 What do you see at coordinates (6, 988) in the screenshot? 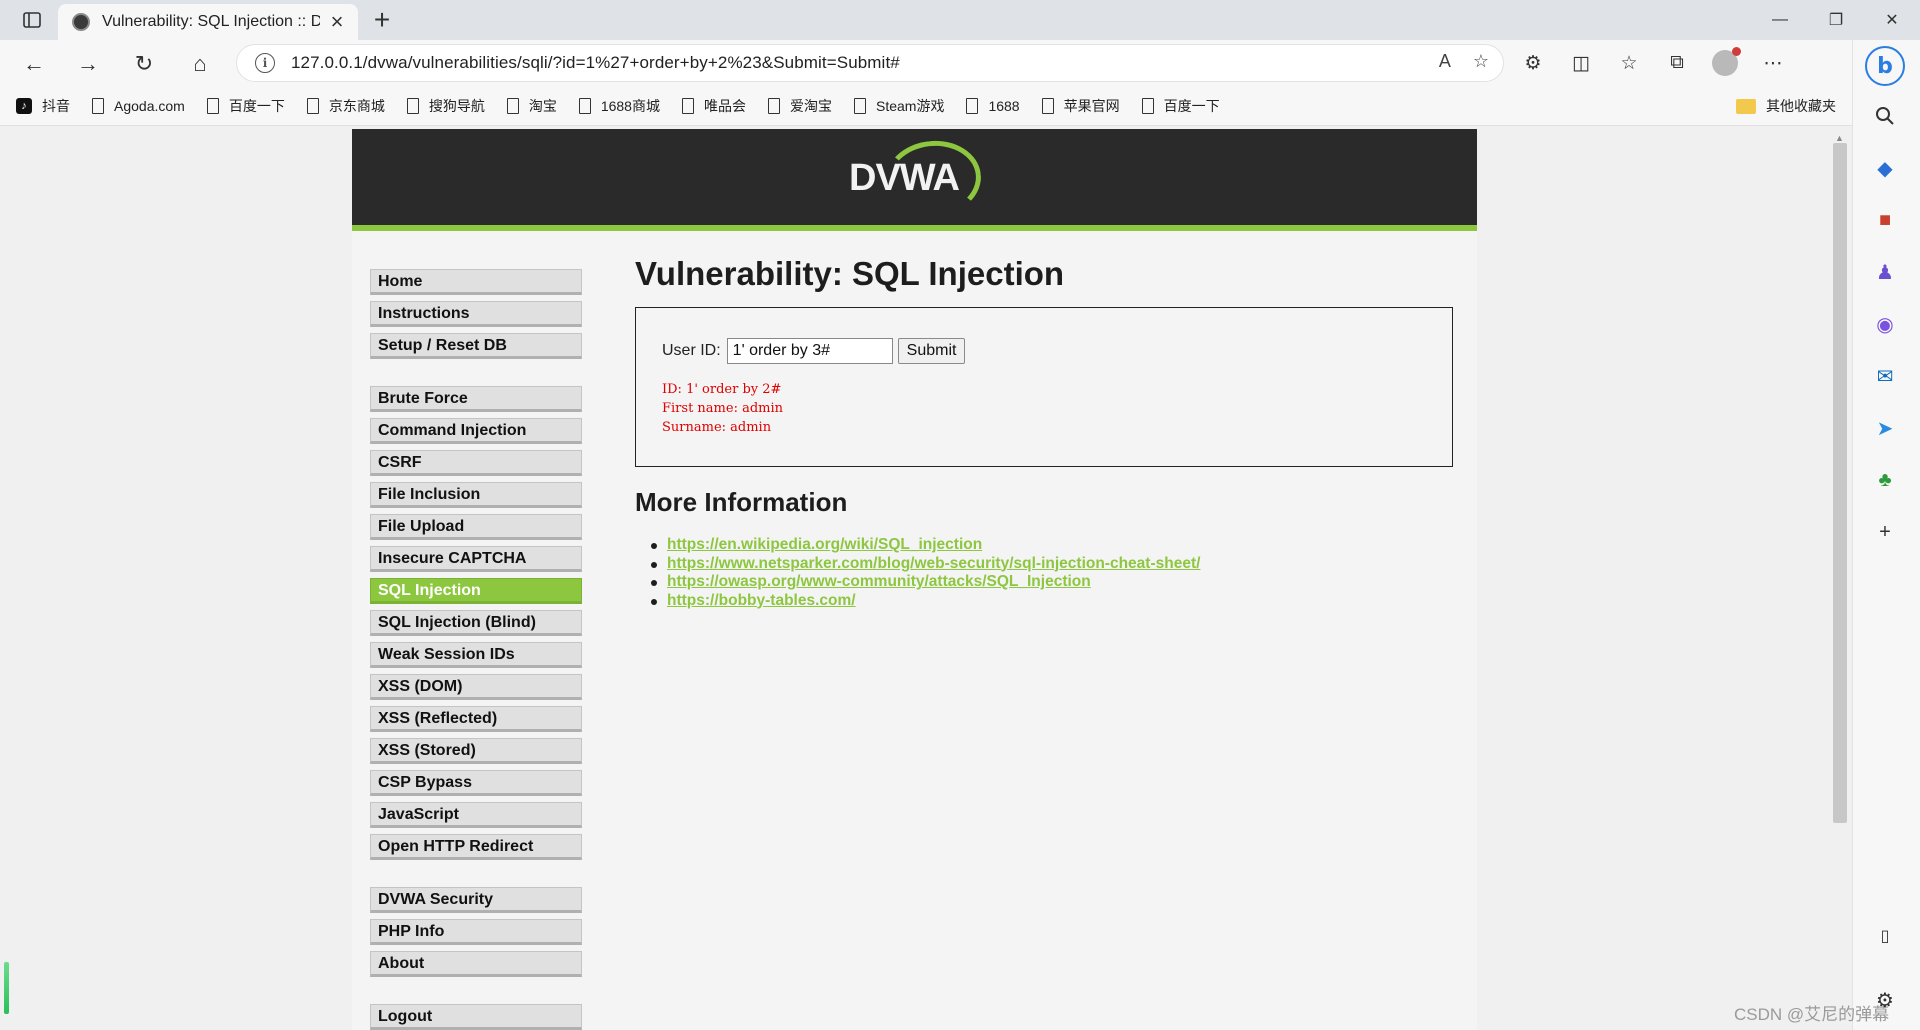
I see `green-indicator` at bounding box center [6, 988].